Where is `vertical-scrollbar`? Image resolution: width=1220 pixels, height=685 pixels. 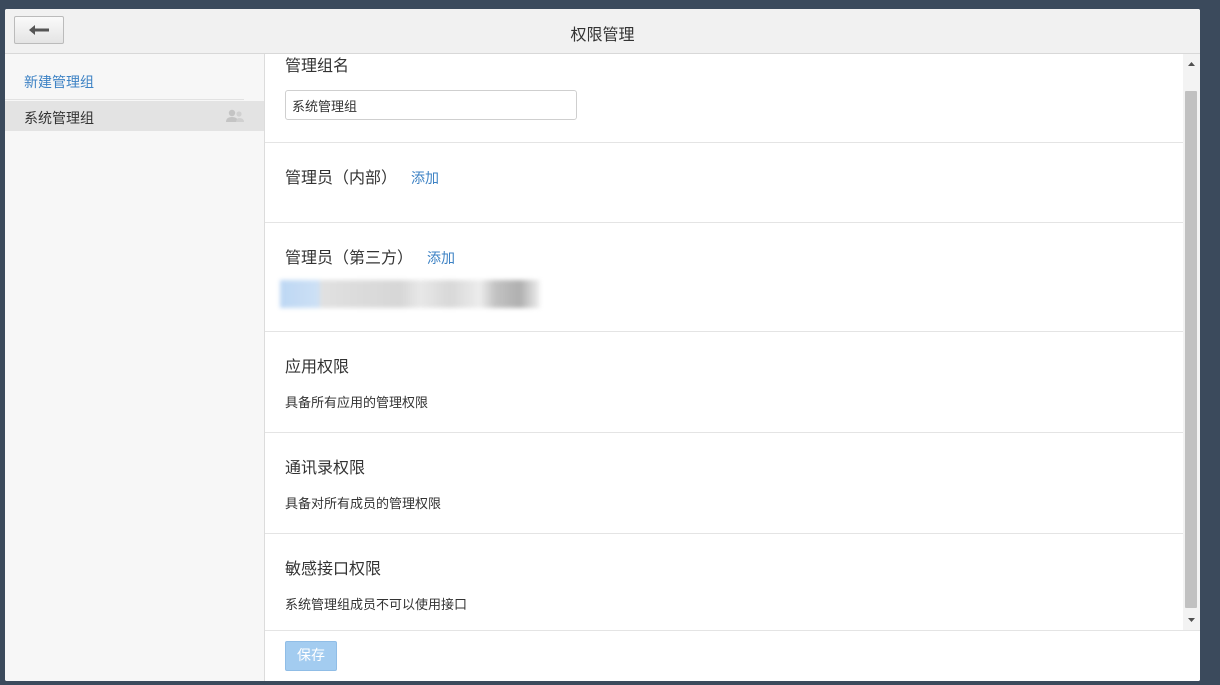 vertical-scrollbar is located at coordinates (1191, 342).